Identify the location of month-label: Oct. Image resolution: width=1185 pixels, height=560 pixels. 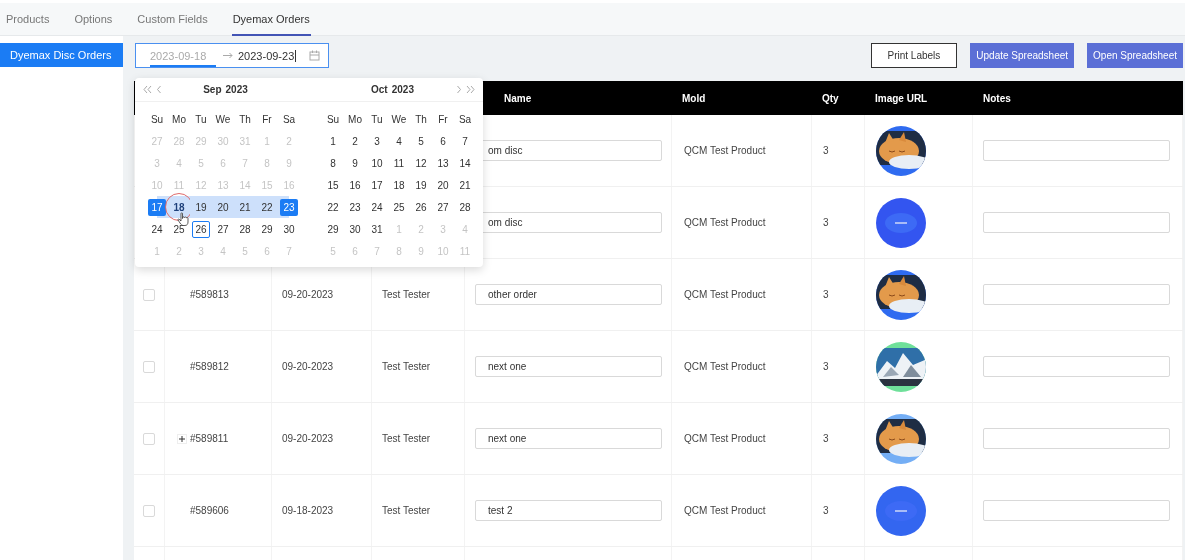
(379, 89).